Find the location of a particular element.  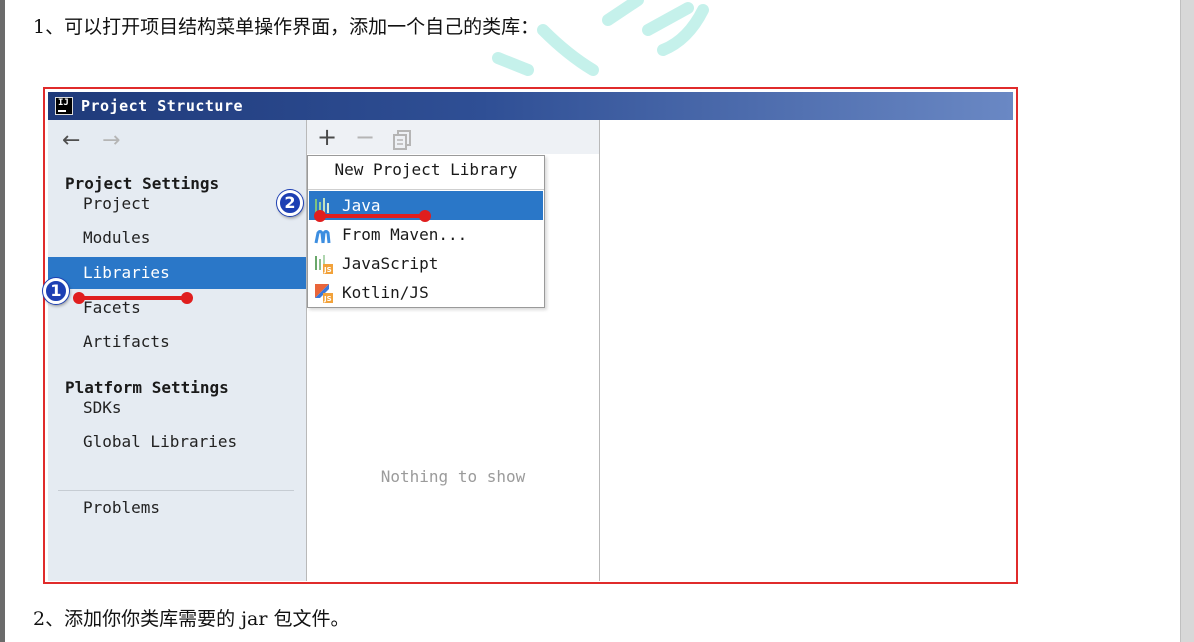

maven-icon is located at coordinates (324, 235).